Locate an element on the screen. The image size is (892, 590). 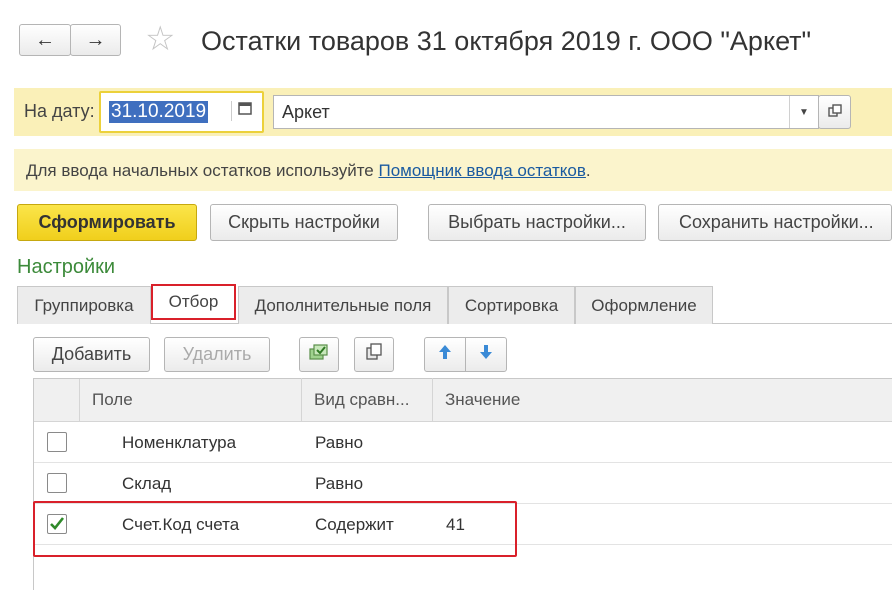
forward-button: → is located at coordinates (95, 40).